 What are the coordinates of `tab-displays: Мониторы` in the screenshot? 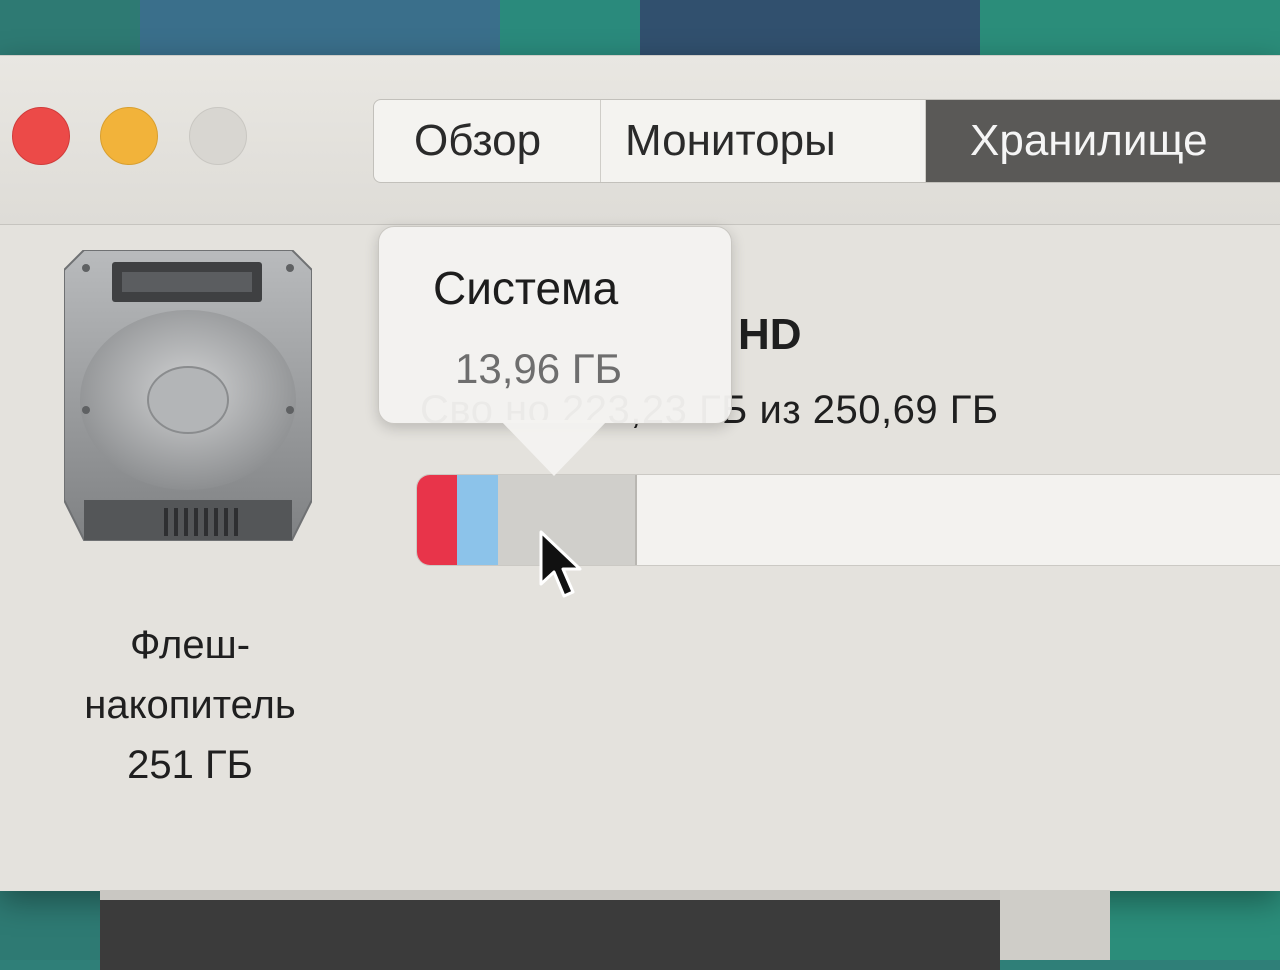 It's located at (763, 141).